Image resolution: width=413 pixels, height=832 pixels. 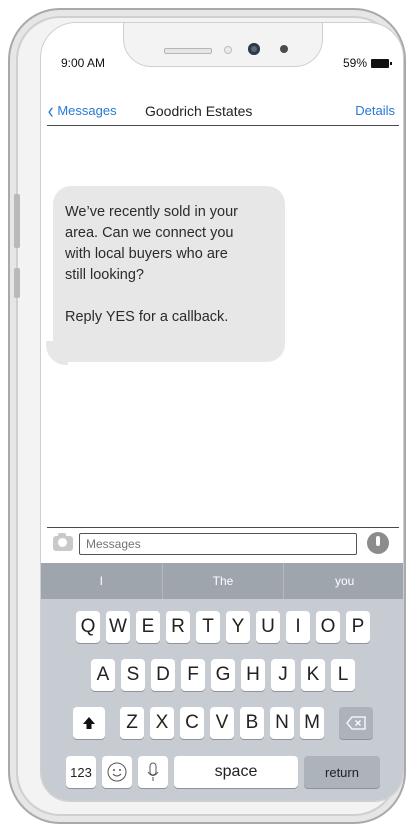 What do you see at coordinates (118, 627) in the screenshot?
I see `key-w: W` at bounding box center [118, 627].